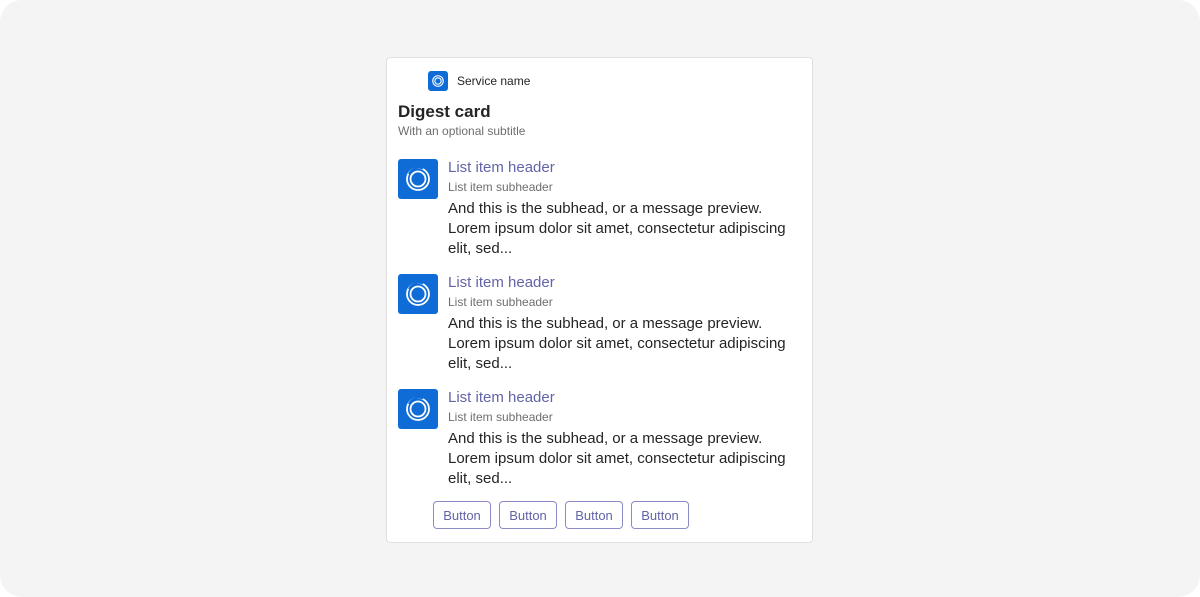  I want to click on service-logo-icon, so click(438, 81).